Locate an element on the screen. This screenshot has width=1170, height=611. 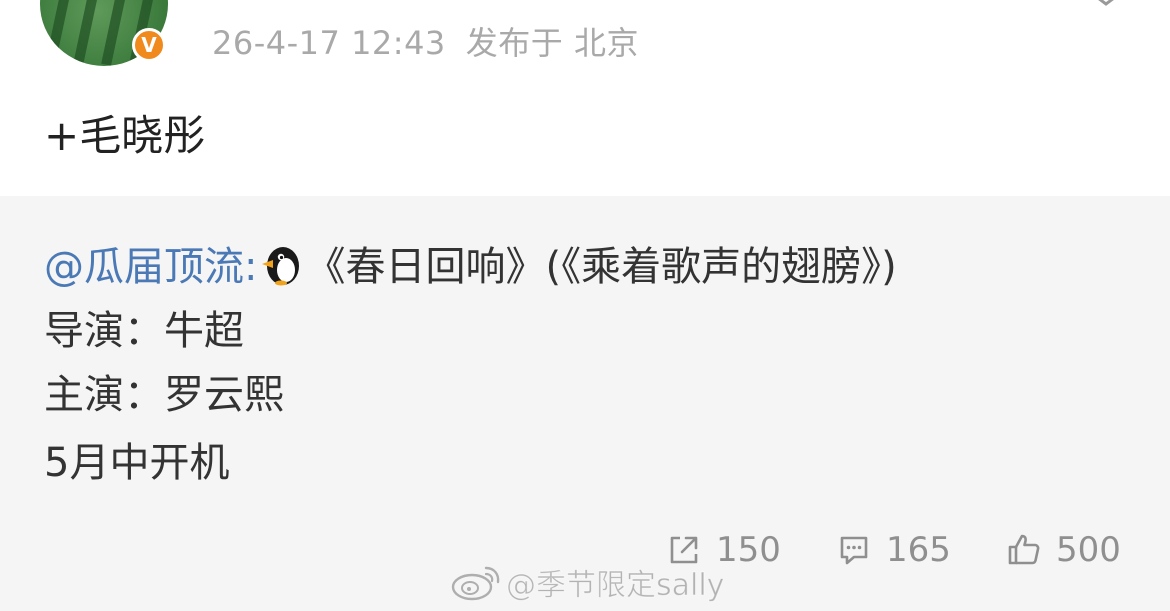
post-timestamp: 26-4-17 12:43 is located at coordinates (329, 43).